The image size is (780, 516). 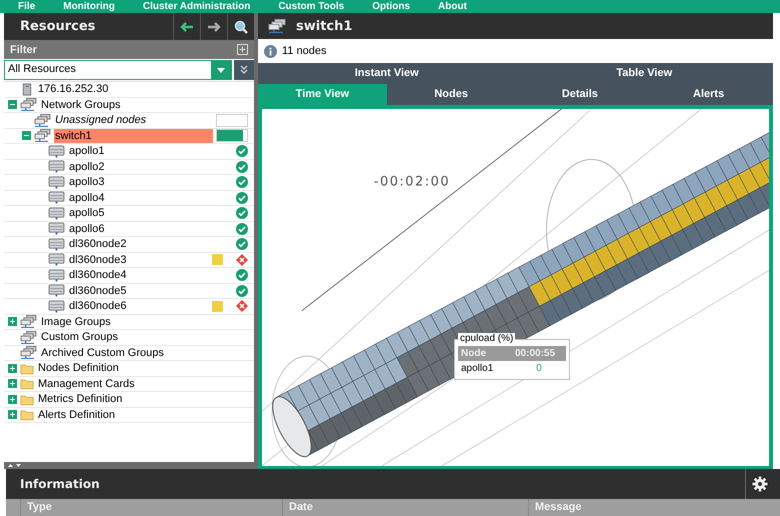 I want to click on column-header: Node, so click(x=473, y=354).